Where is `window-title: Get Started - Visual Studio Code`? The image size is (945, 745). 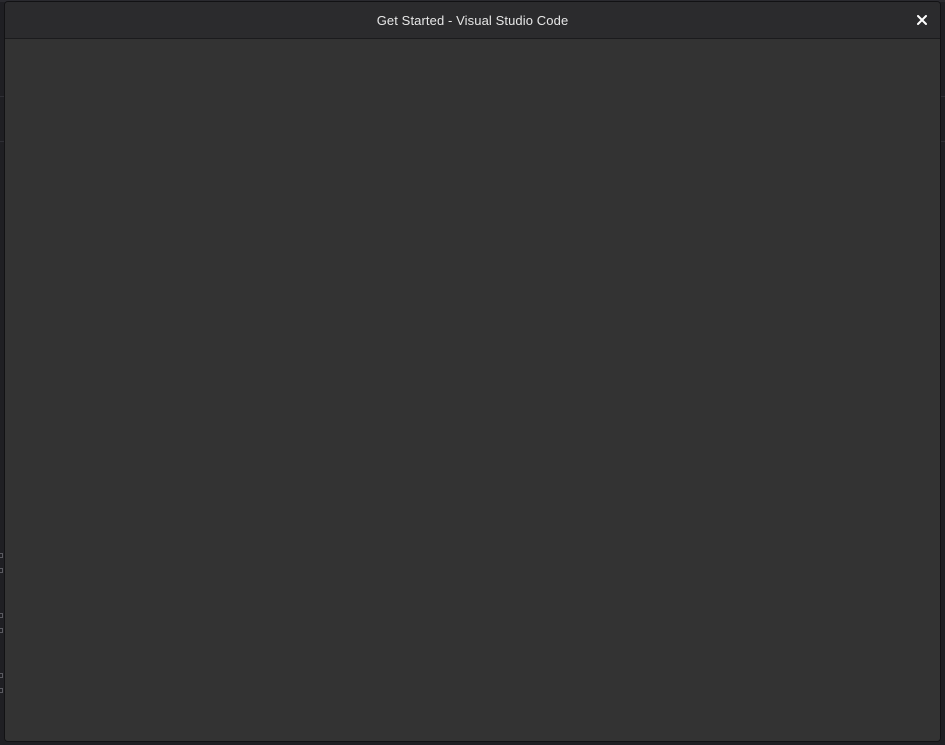 window-title: Get Started - Visual Studio Code is located at coordinates (472, 20).